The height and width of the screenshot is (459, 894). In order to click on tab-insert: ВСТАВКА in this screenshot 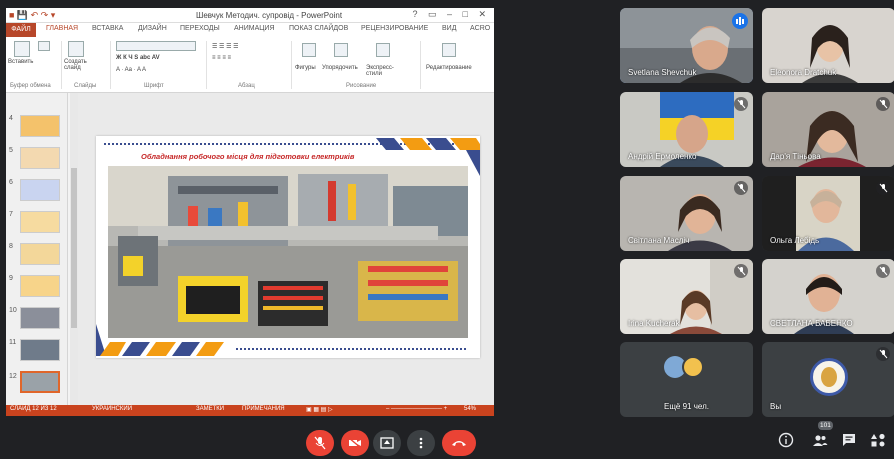, I will do `click(107, 28)`.